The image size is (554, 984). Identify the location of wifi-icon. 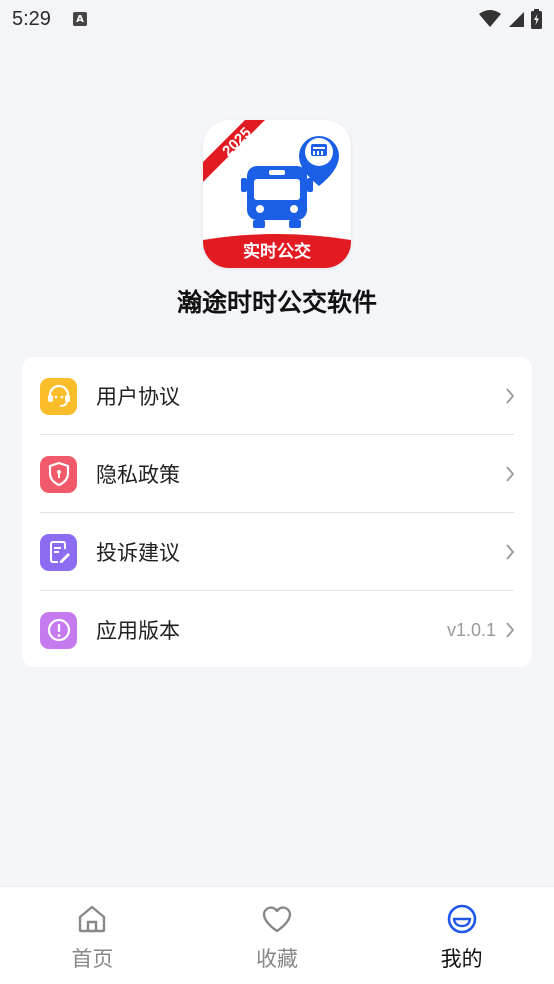
(490, 18).